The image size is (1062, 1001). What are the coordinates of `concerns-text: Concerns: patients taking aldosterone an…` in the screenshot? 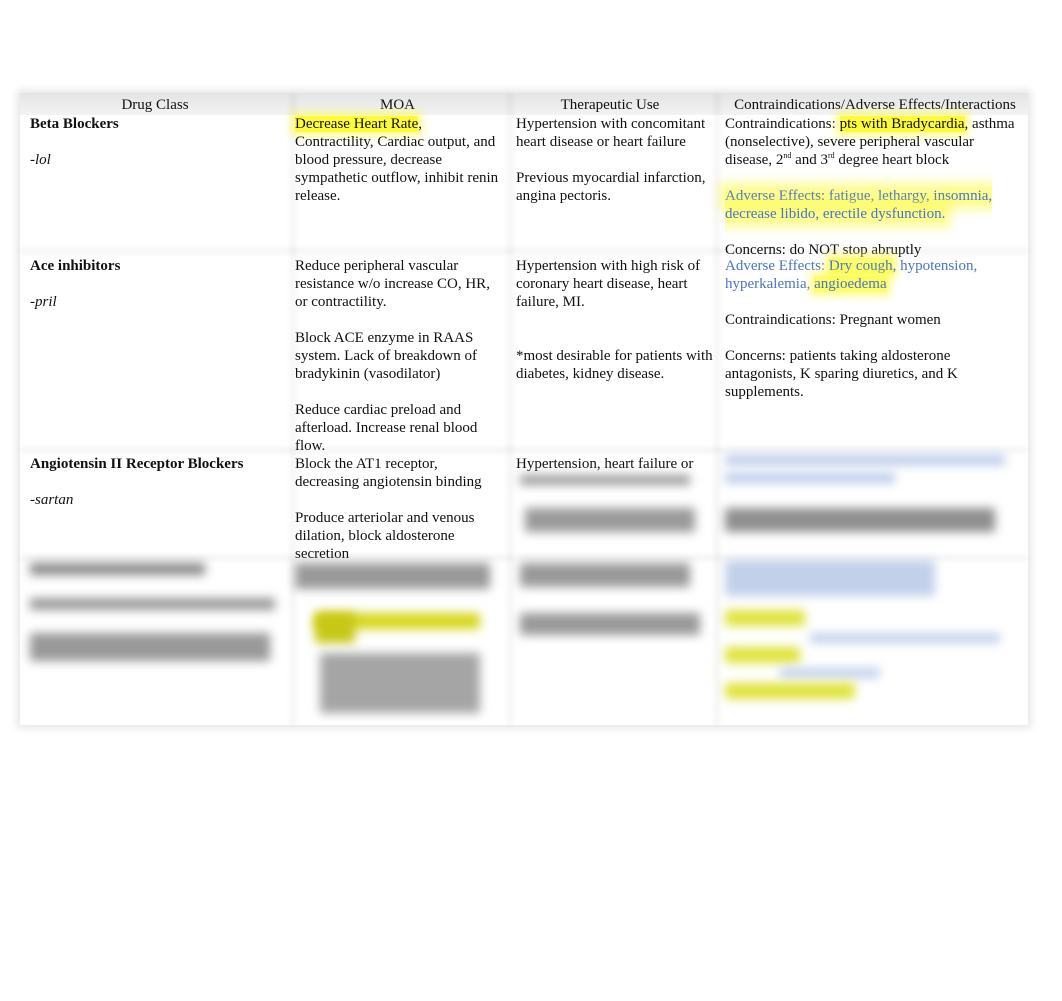 It's located at (841, 374).